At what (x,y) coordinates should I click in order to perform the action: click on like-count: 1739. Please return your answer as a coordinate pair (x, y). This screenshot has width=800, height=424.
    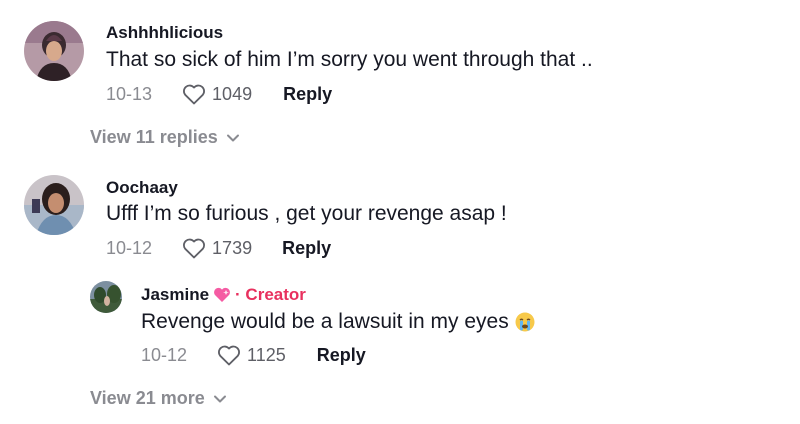
    Looking at the image, I should click on (232, 247).